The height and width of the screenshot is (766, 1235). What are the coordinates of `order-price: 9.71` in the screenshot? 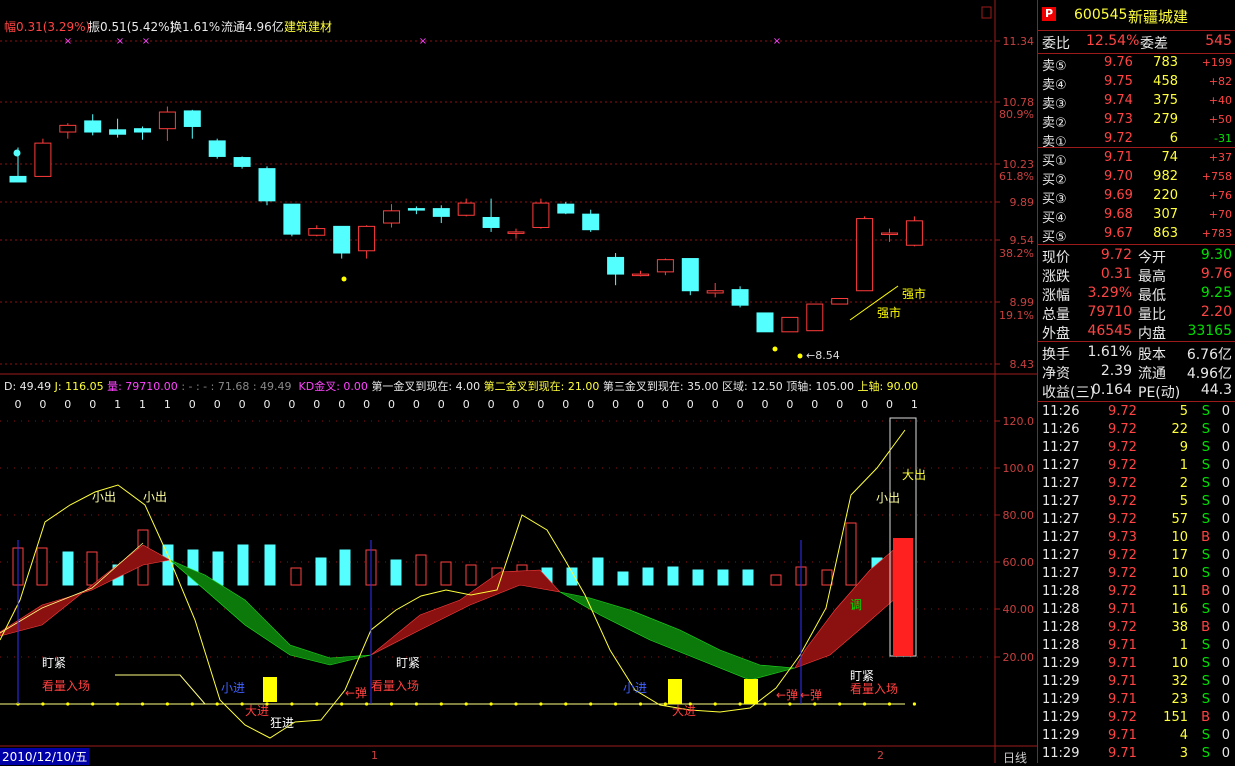 It's located at (1118, 157).